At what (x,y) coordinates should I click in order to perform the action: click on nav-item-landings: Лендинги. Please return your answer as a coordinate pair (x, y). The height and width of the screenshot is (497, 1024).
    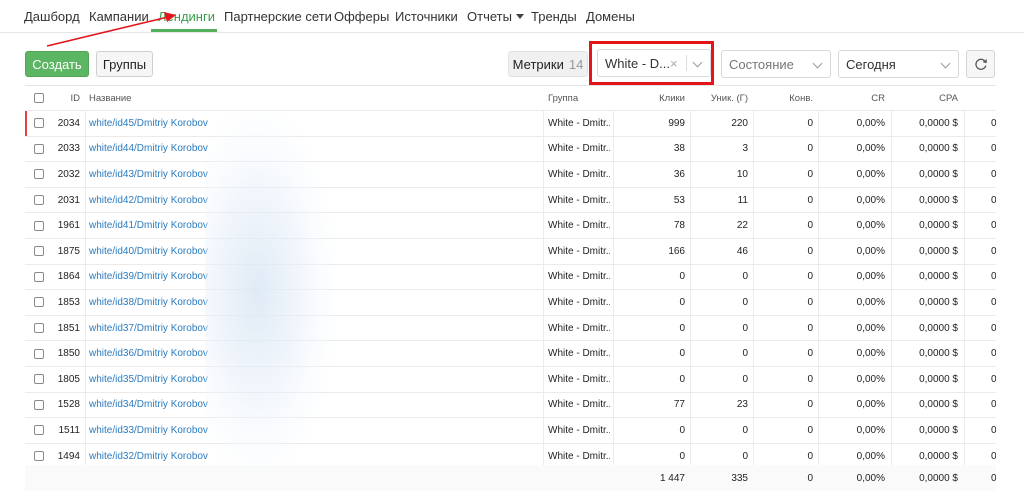
    Looking at the image, I should click on (186, 16).